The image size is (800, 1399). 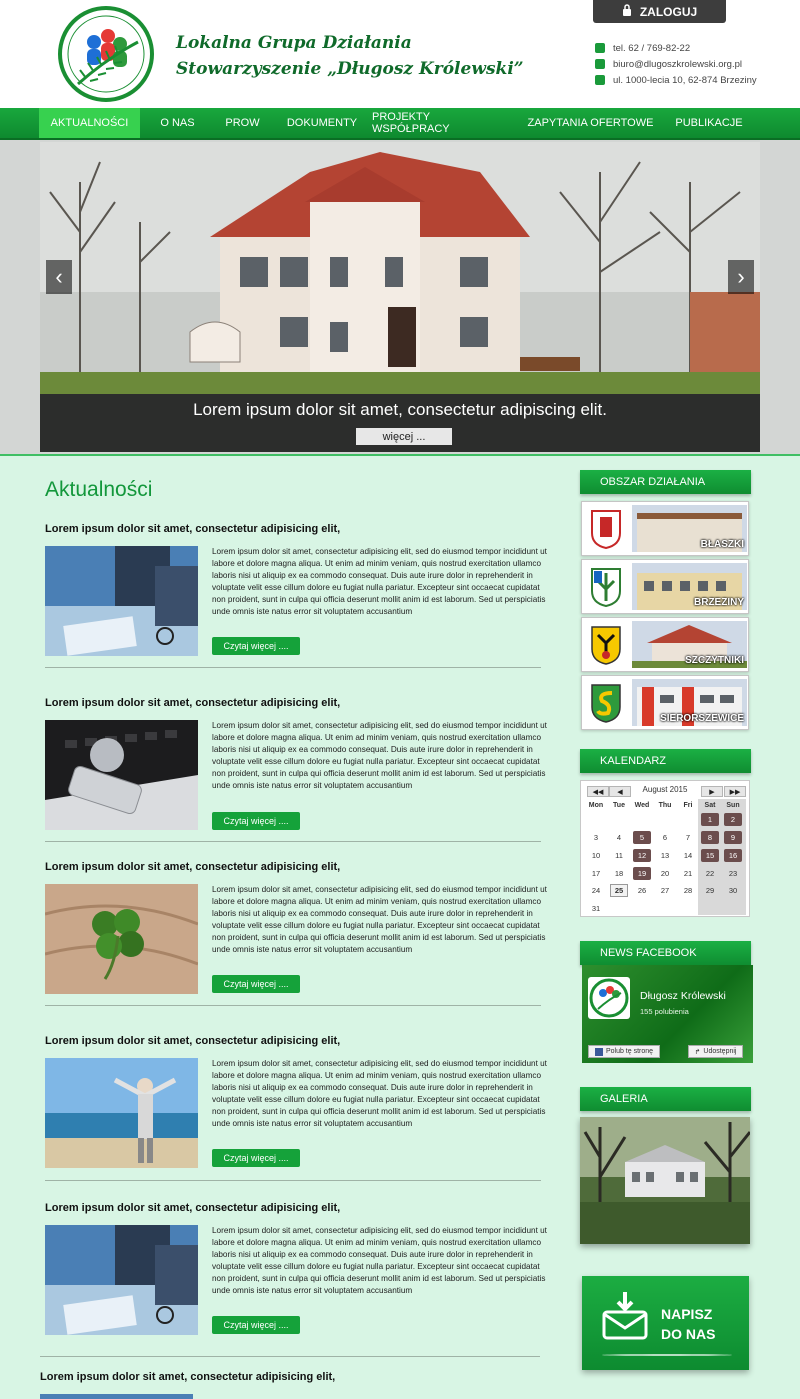 What do you see at coordinates (106, 54) in the screenshot?
I see `lgd-logo` at bounding box center [106, 54].